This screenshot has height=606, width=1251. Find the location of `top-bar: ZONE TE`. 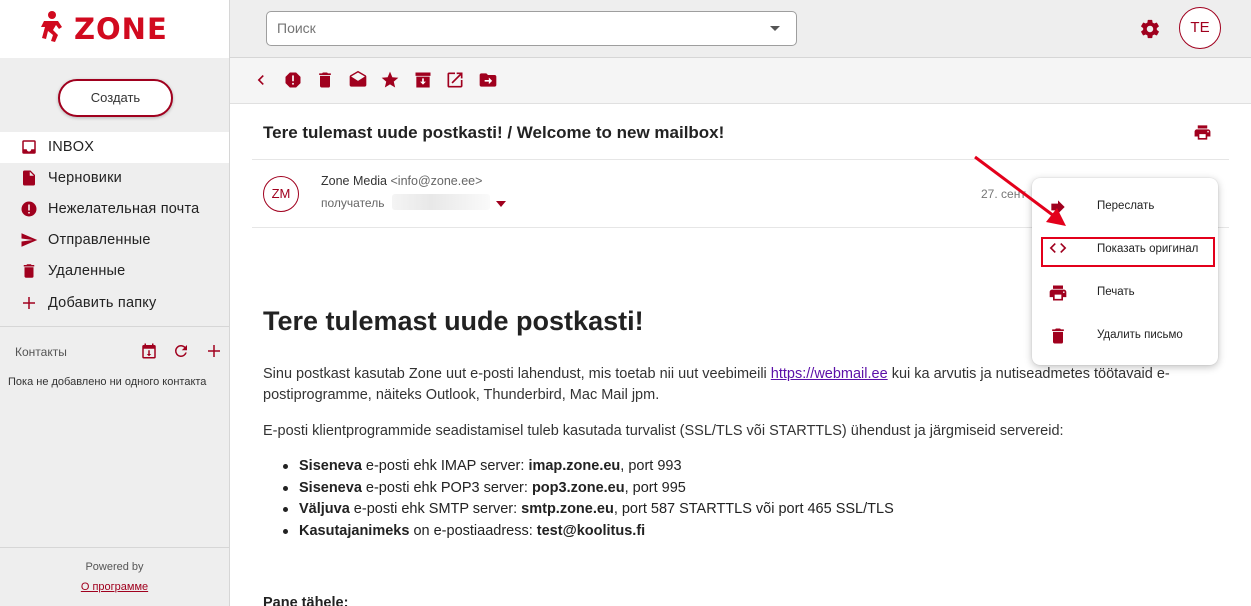

top-bar: ZONE TE is located at coordinates (625, 29).